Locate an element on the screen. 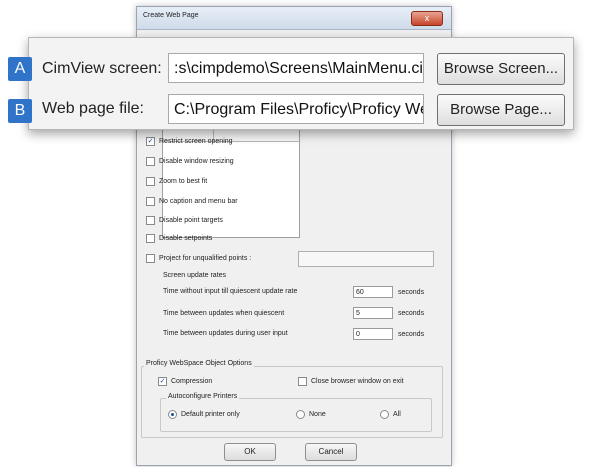 This screenshot has width=590, height=467. radio-default-printer-only: Default printer only is located at coordinates (204, 414).